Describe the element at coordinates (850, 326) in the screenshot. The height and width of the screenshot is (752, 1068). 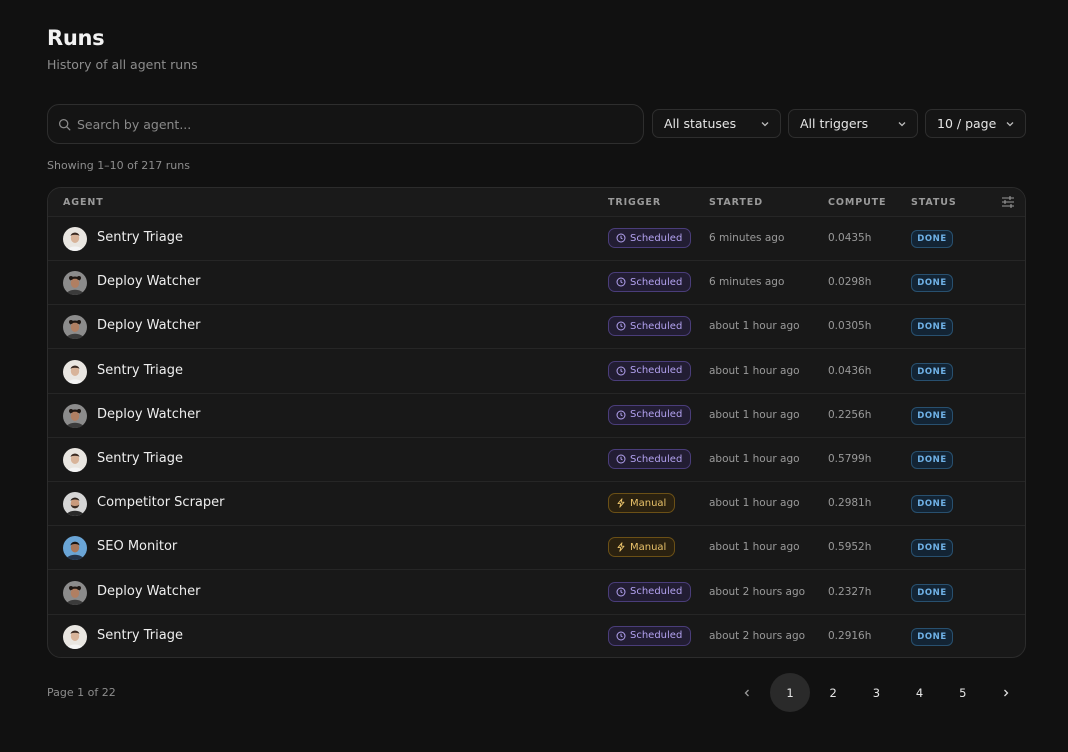
I see `compute-hours: 0.0305h` at that location.